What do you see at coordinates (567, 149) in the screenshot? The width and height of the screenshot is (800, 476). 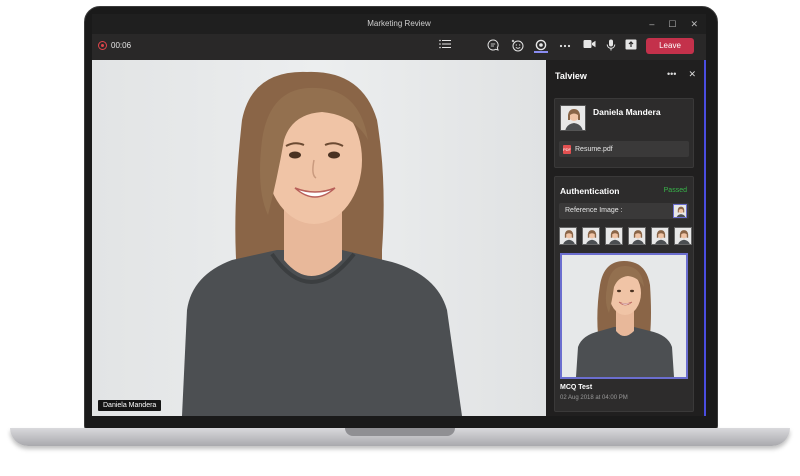 I see `pdf-icon: PDF` at bounding box center [567, 149].